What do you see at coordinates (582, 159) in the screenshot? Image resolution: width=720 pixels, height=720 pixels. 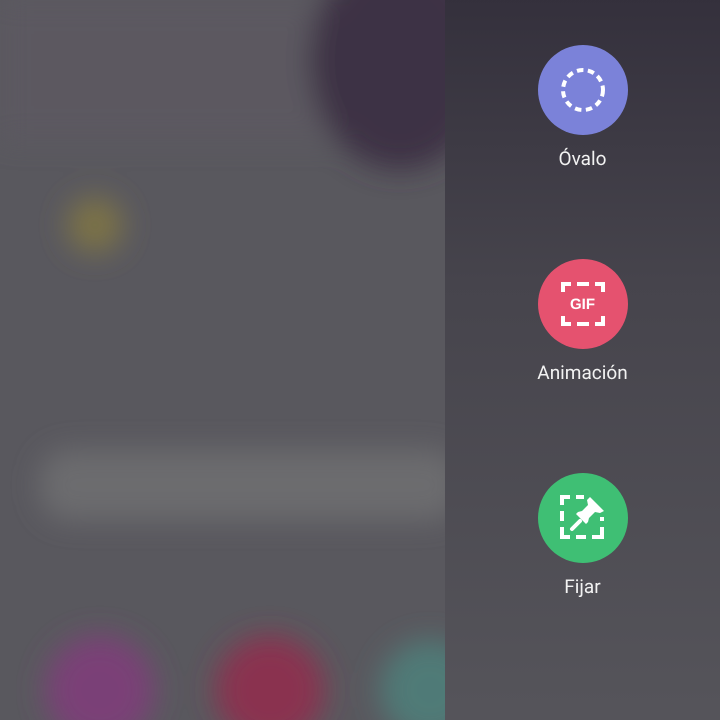 I see `action-label: Óvalo` at bounding box center [582, 159].